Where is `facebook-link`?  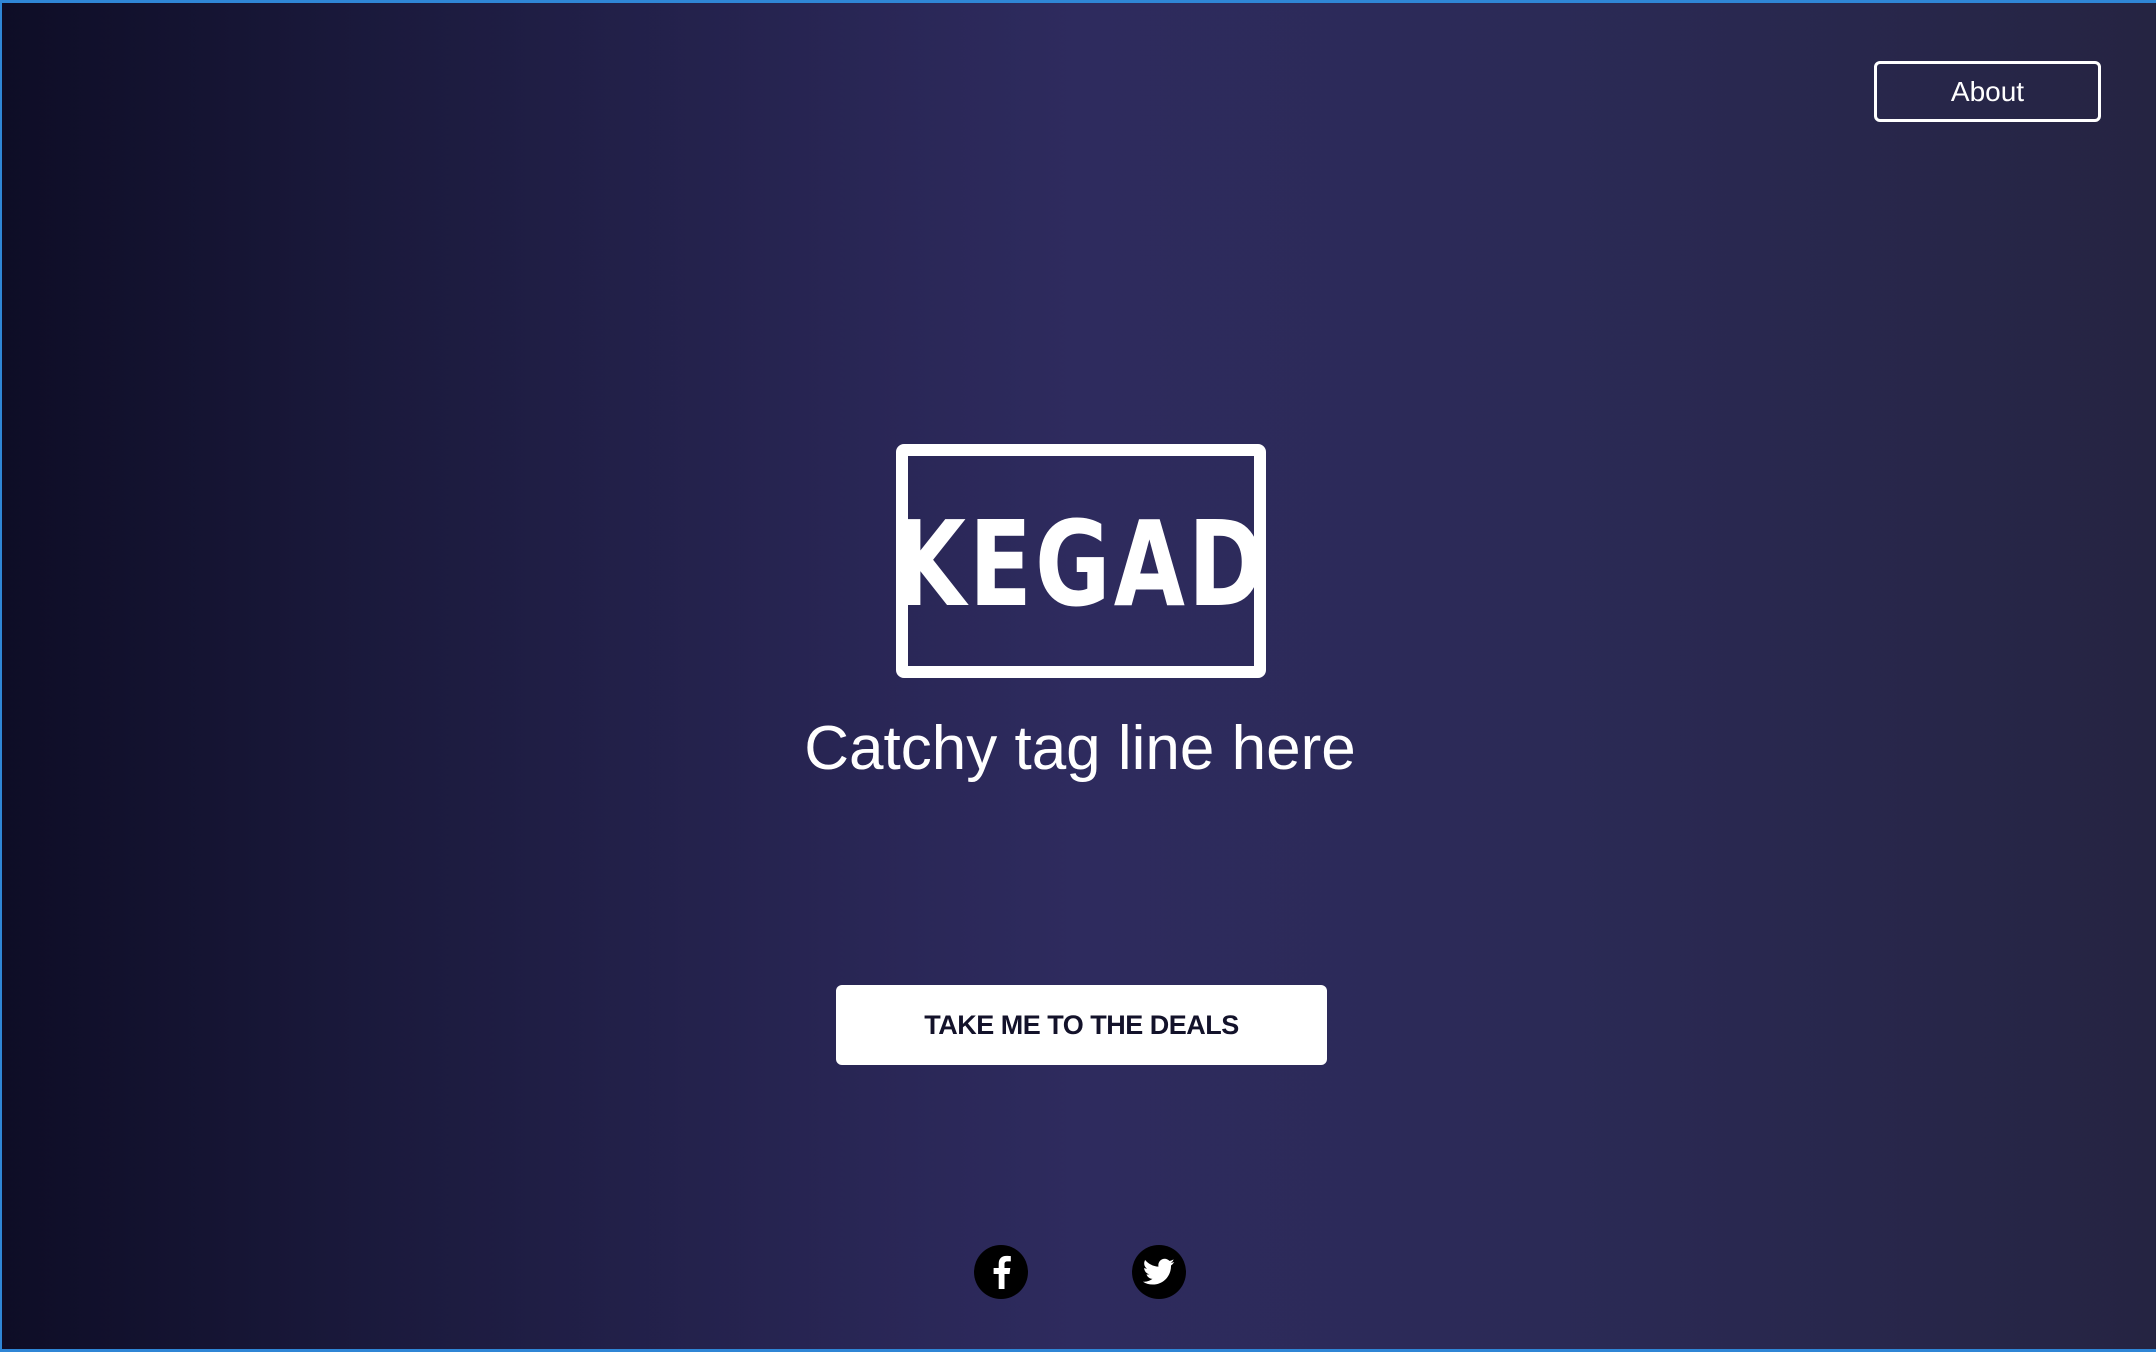
facebook-link is located at coordinates (1001, 1272).